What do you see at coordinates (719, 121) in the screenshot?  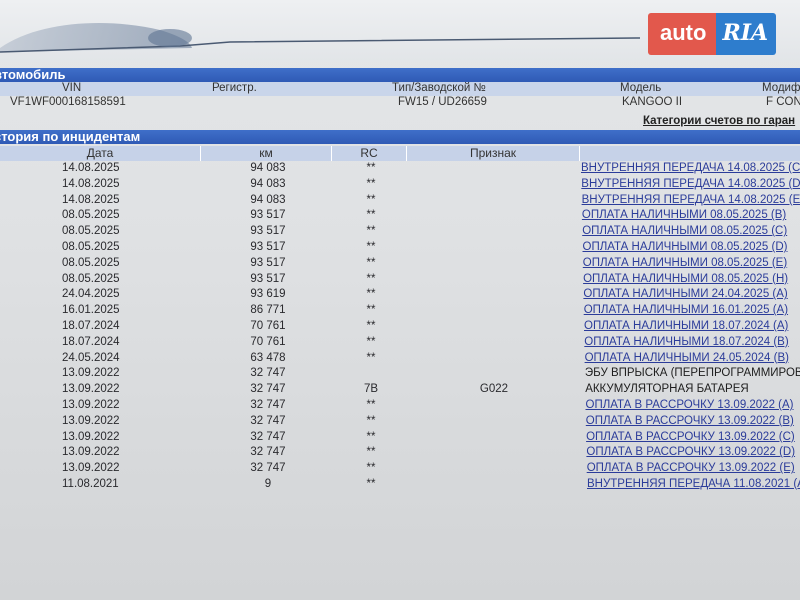 I see `warranty-categories-link: Категории счетов по гаран` at bounding box center [719, 121].